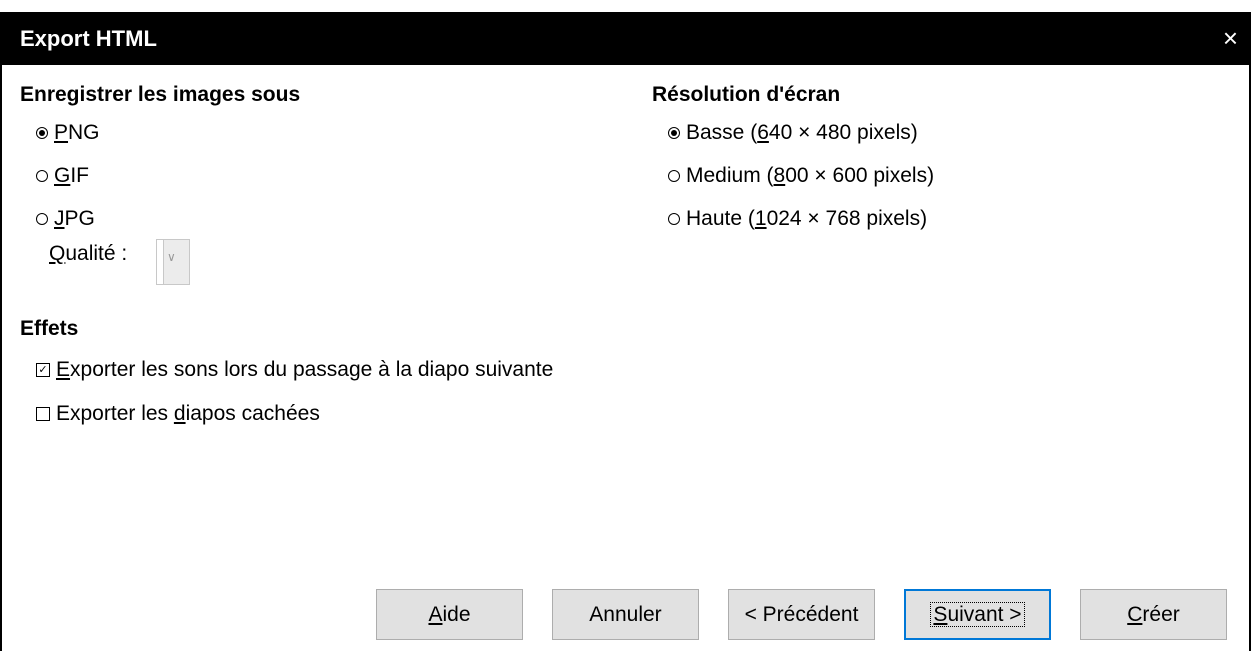 Image resolution: width=1251 pixels, height=651 pixels. I want to click on checkbox-hidden-box, so click(43, 414).